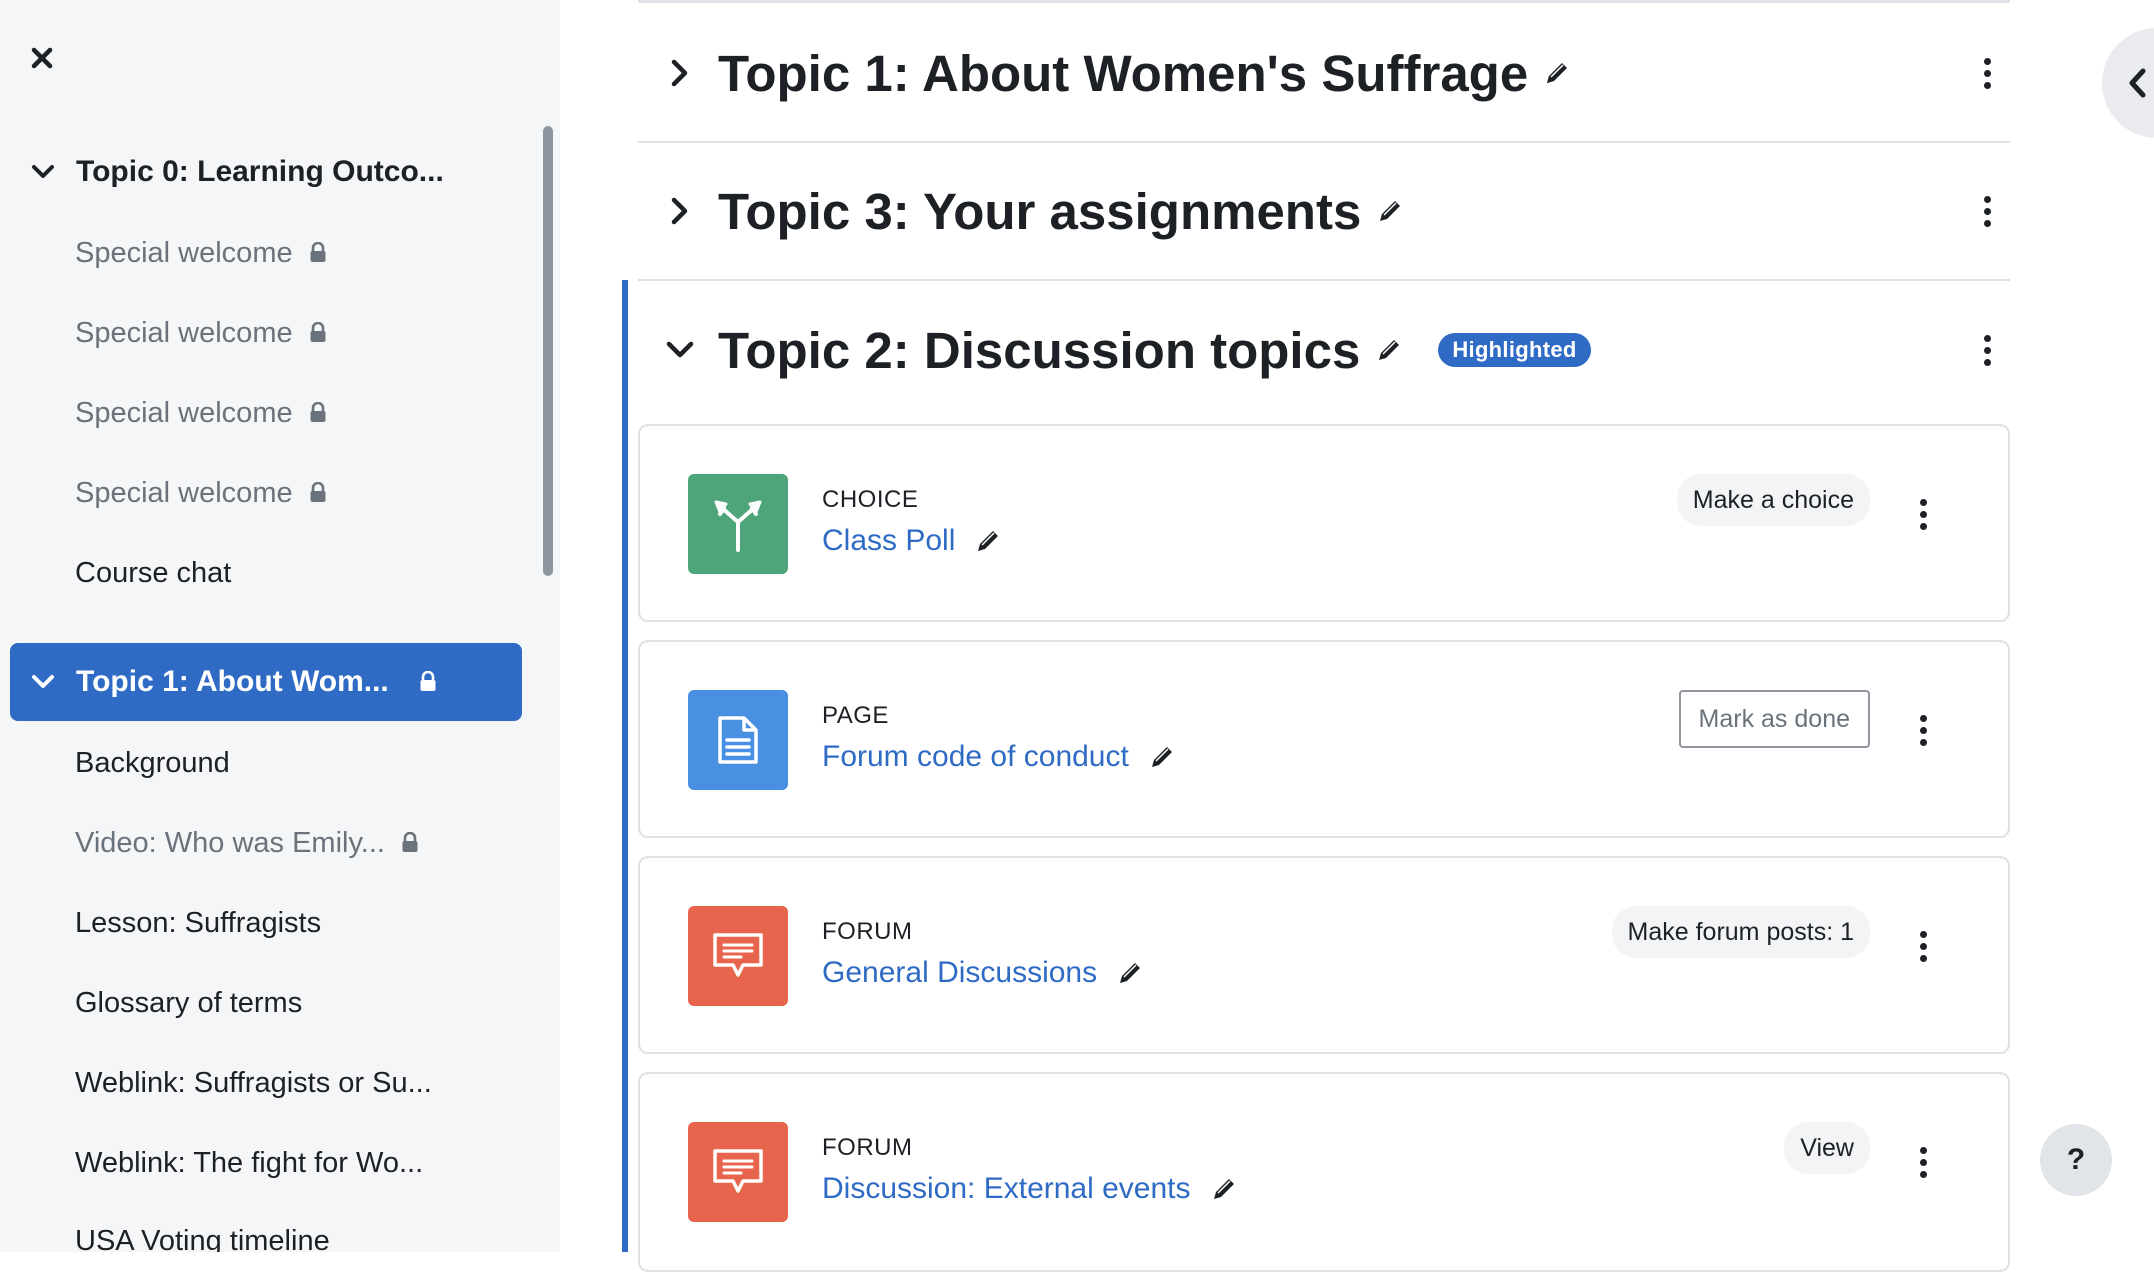  Describe the element at coordinates (548, 351) in the screenshot. I see `sidebar-scrollbar` at that location.